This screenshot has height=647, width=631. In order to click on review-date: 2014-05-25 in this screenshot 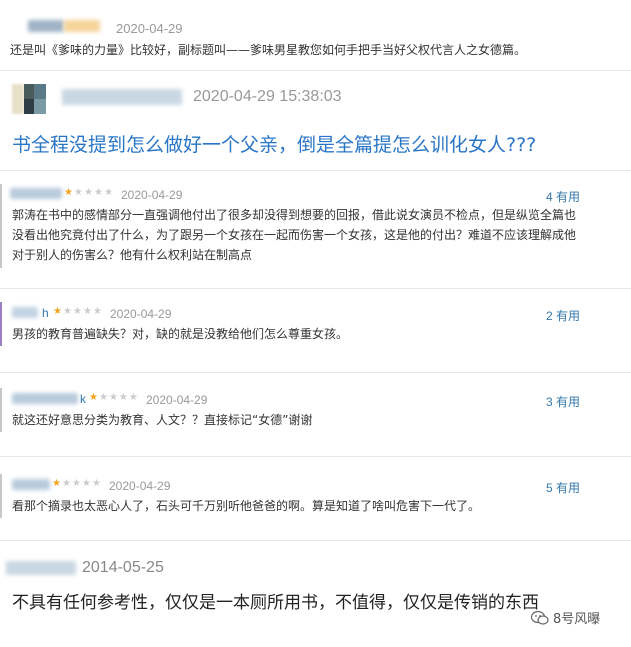, I will do `click(123, 567)`.